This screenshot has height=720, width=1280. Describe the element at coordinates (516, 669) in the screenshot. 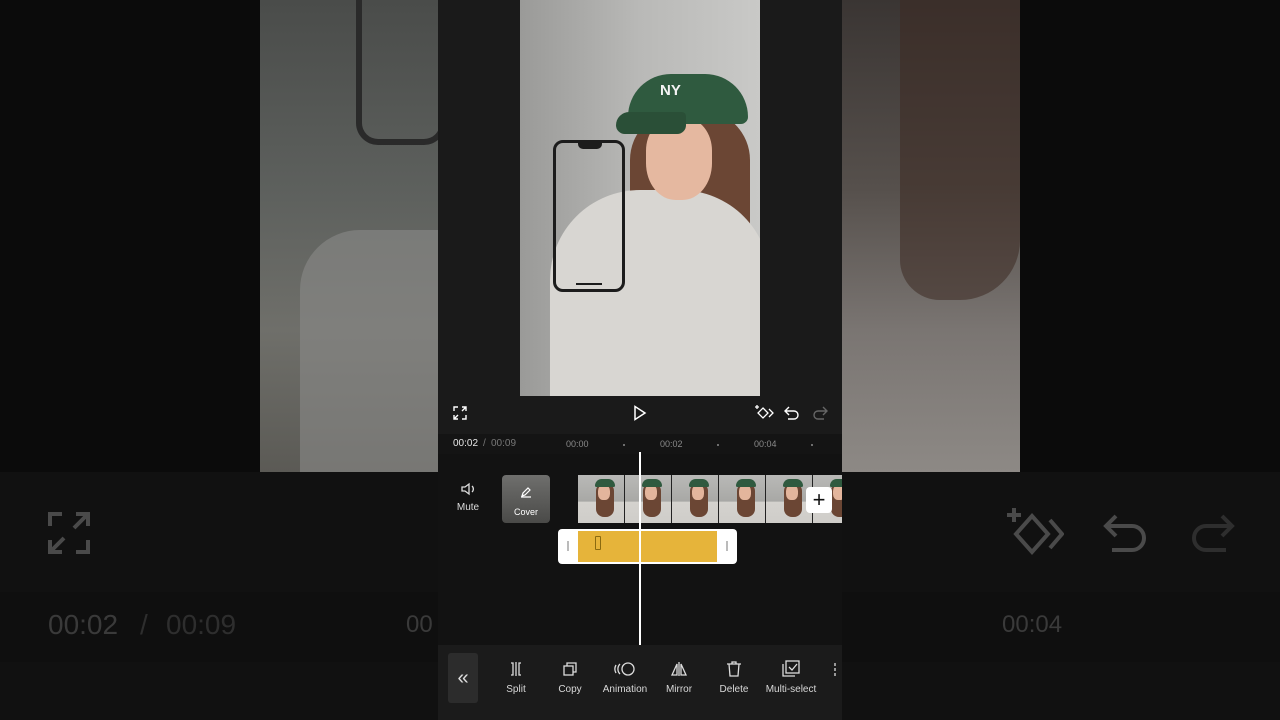

I see `split-icon` at that location.